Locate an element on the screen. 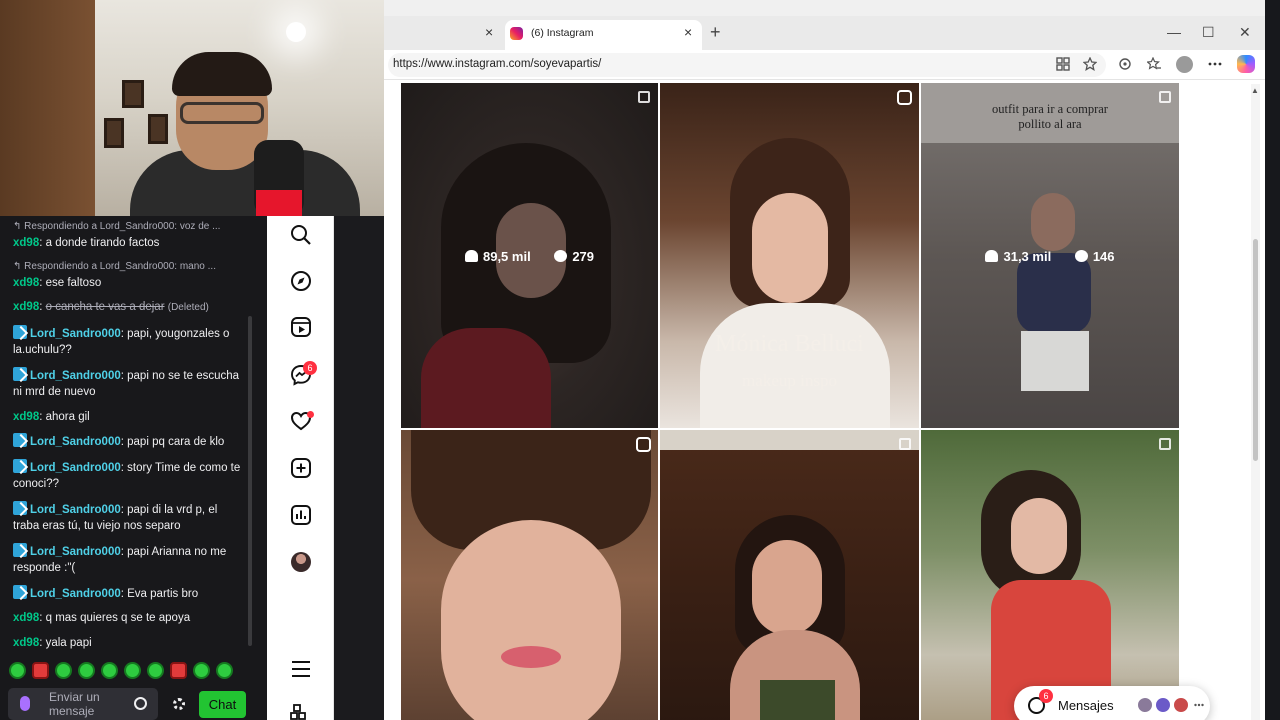 The width and height of the screenshot is (1280, 720). instagram-favicon-icon is located at coordinates (516, 33).